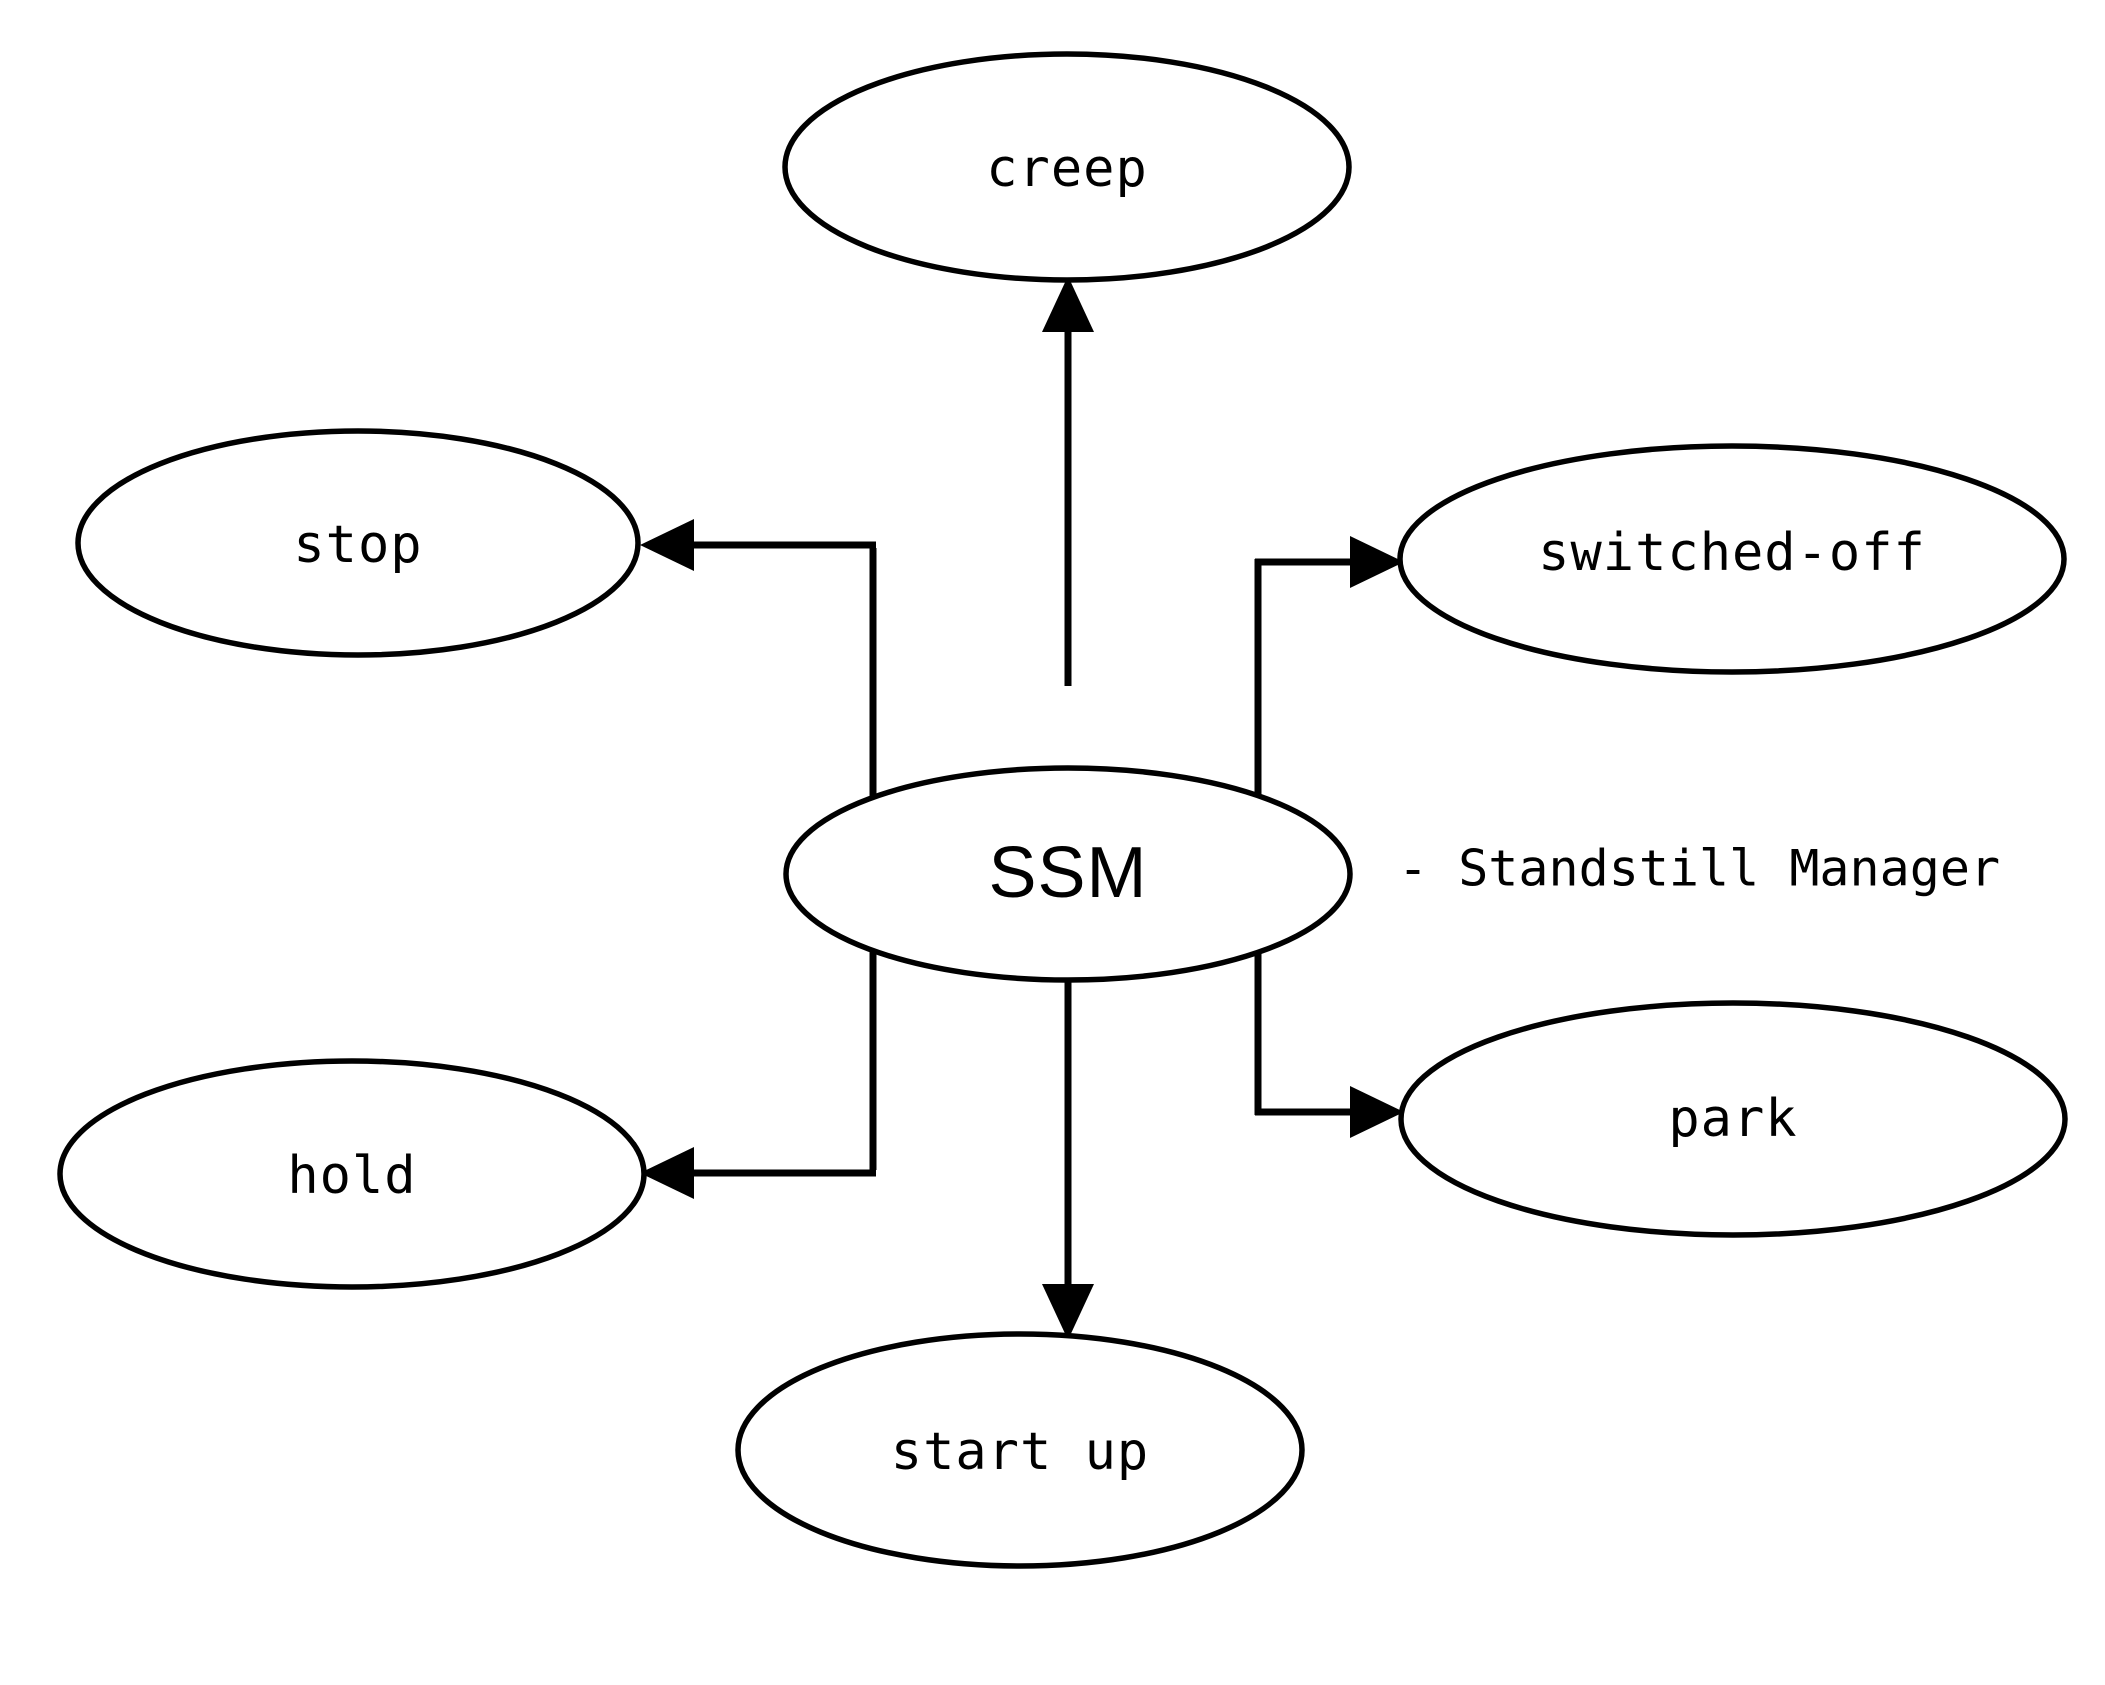 The image size is (2105, 1685). Describe the element at coordinates (667, 1173) in the screenshot. I see `arrowhead-left-hold` at that location.